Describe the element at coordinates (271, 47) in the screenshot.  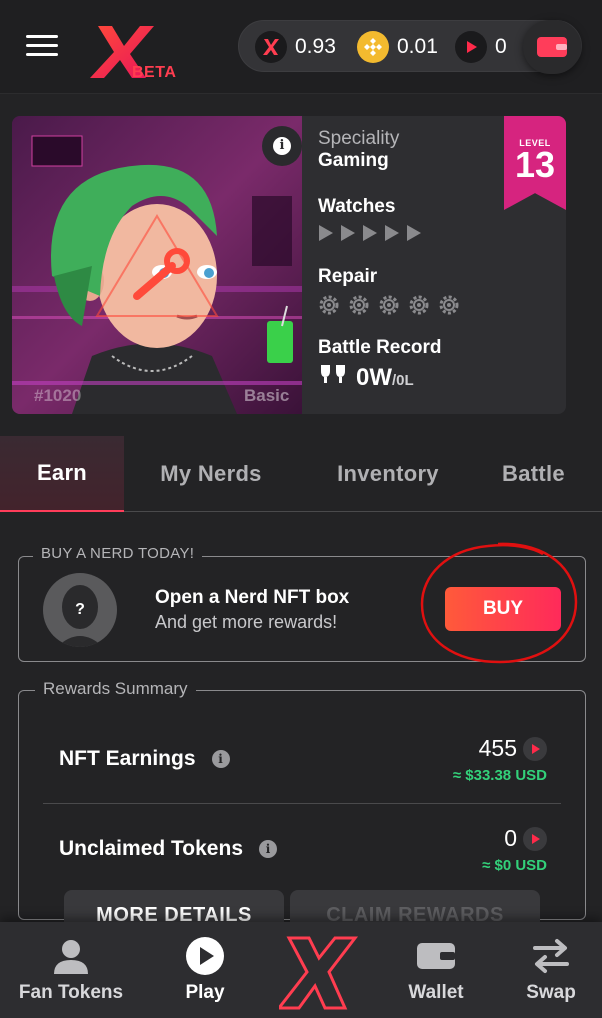
I see `x-token-icon` at that location.